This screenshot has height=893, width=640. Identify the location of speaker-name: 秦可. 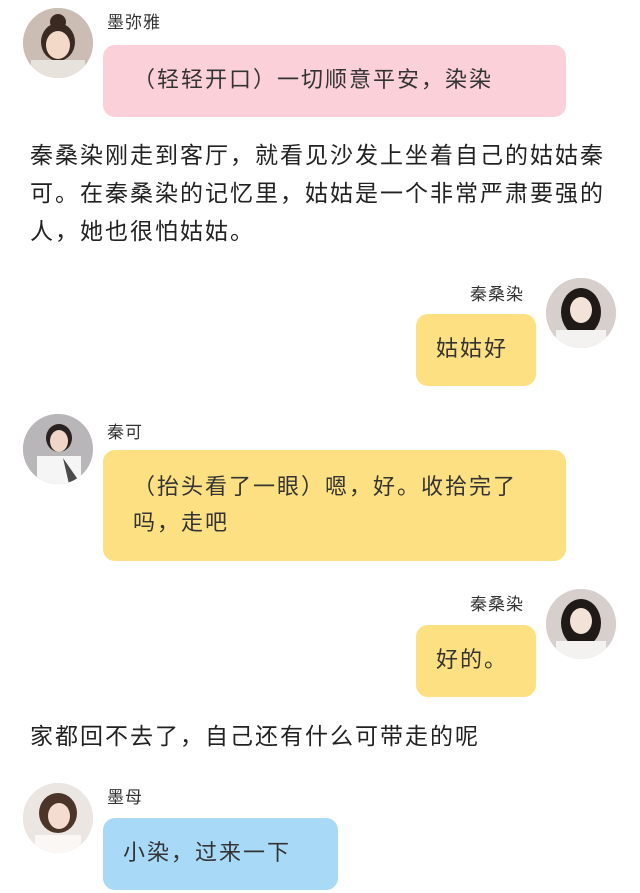
(125, 433).